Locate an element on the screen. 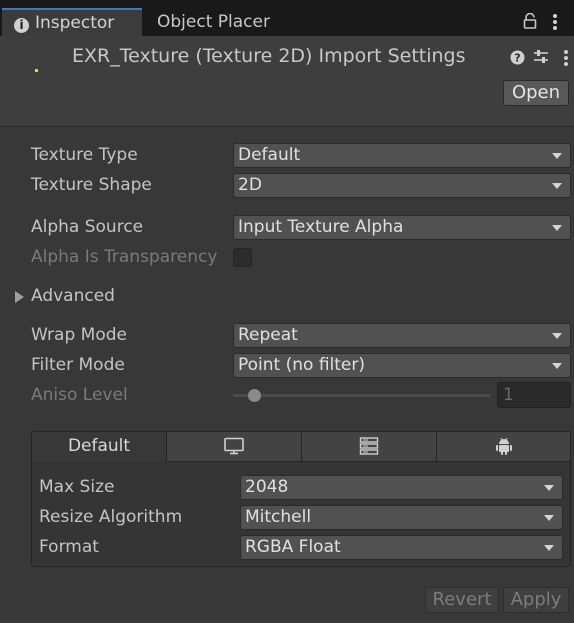  resize-algorithm-label: Resize Algorithm is located at coordinates (111, 517).